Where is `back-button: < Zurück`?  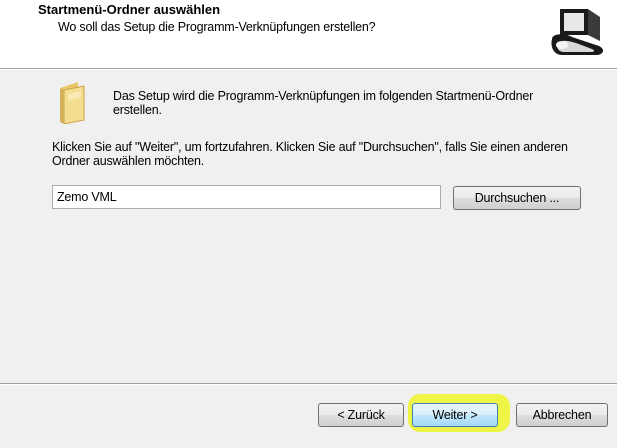
back-button: < Zurück is located at coordinates (361, 415).